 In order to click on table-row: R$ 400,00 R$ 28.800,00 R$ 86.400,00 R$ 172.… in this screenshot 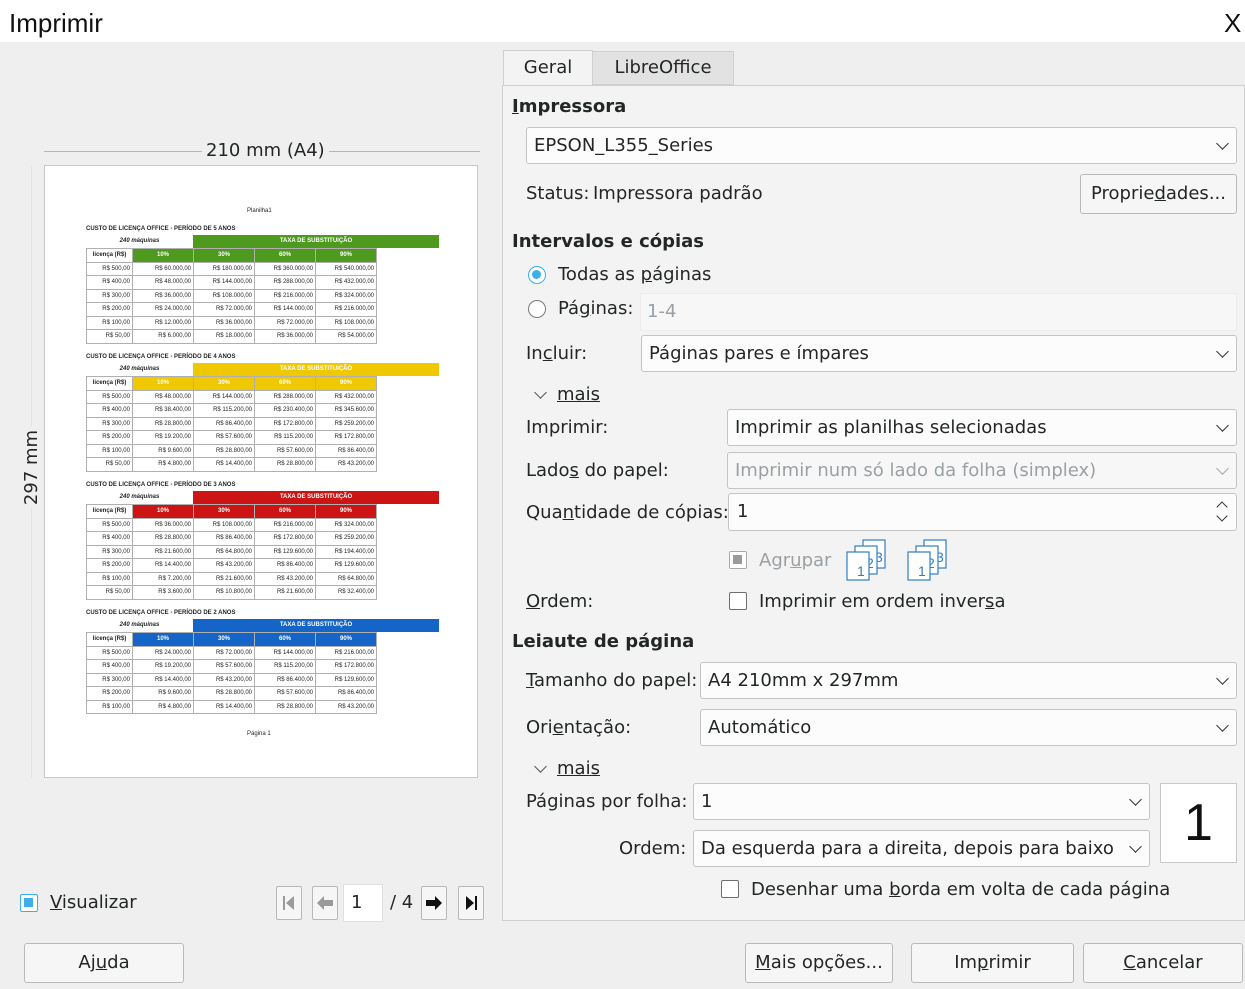, I will do `click(231, 538)`.